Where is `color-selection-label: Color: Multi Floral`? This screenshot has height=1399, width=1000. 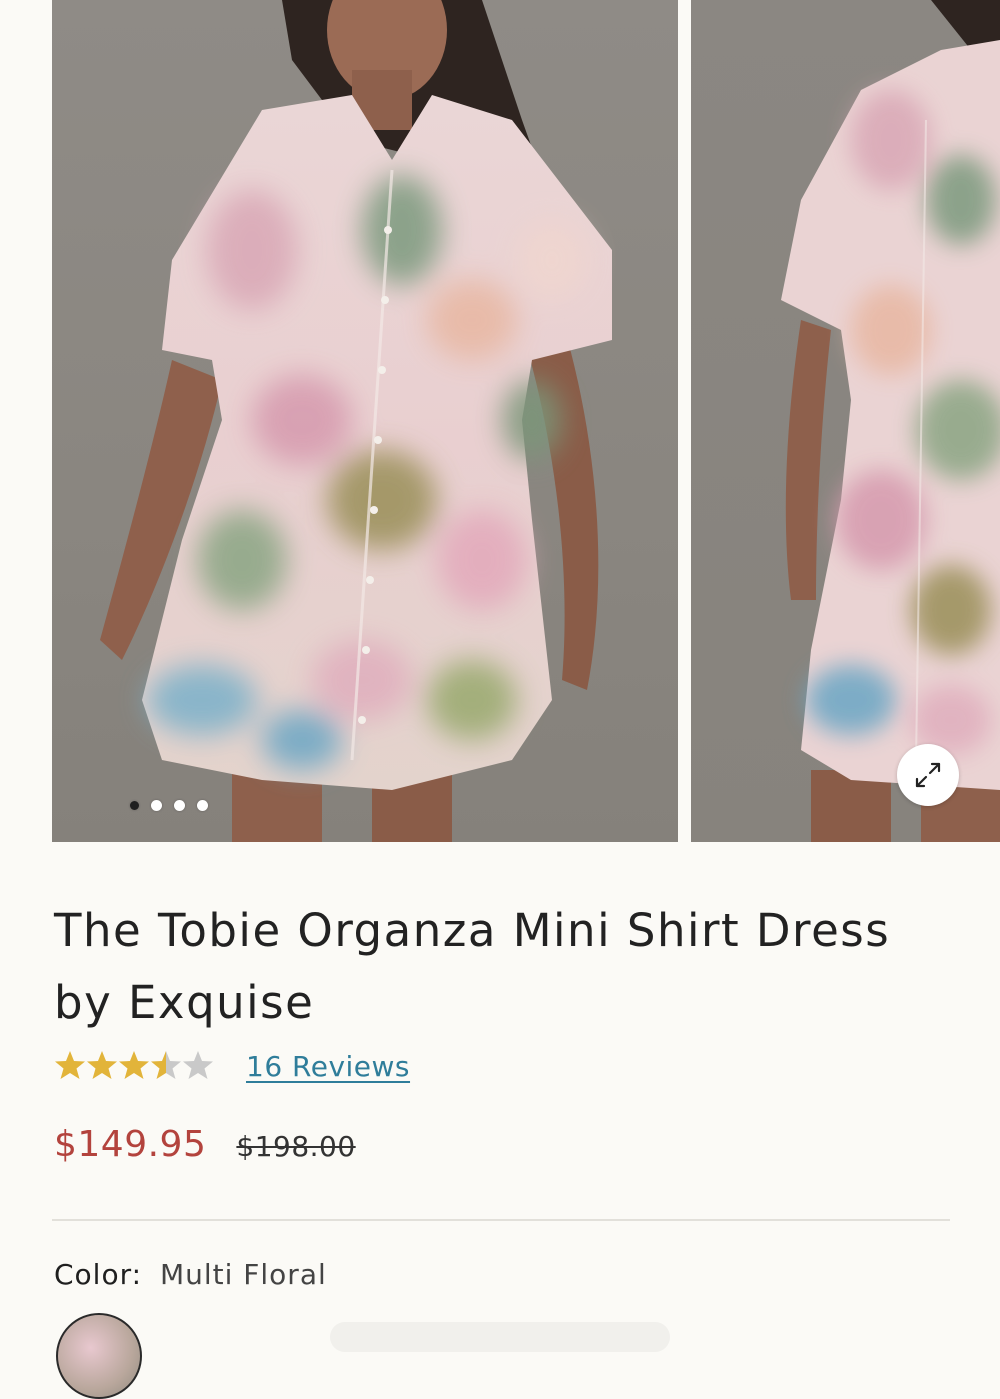
color-selection-label: Color: Multi Floral is located at coordinates (190, 1274).